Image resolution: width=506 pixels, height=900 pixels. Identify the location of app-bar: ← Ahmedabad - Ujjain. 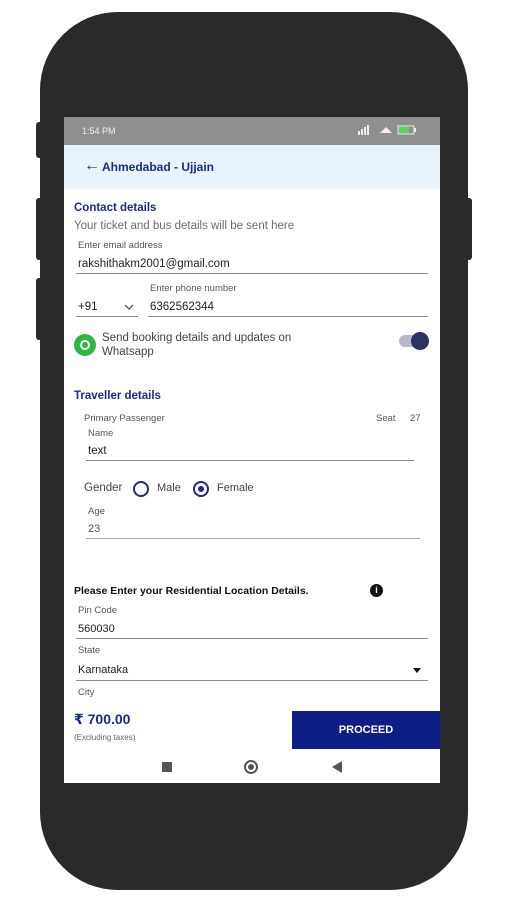
(252, 167).